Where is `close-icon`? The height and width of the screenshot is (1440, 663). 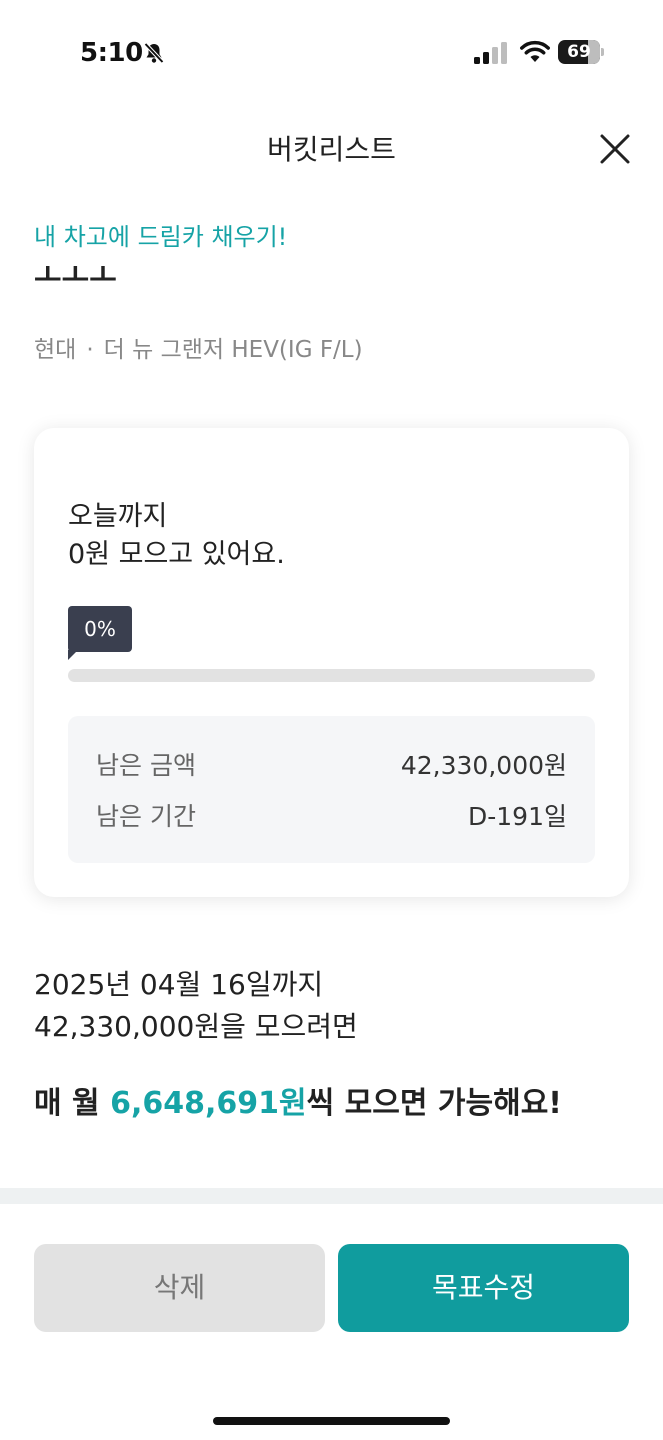
close-icon is located at coordinates (615, 149).